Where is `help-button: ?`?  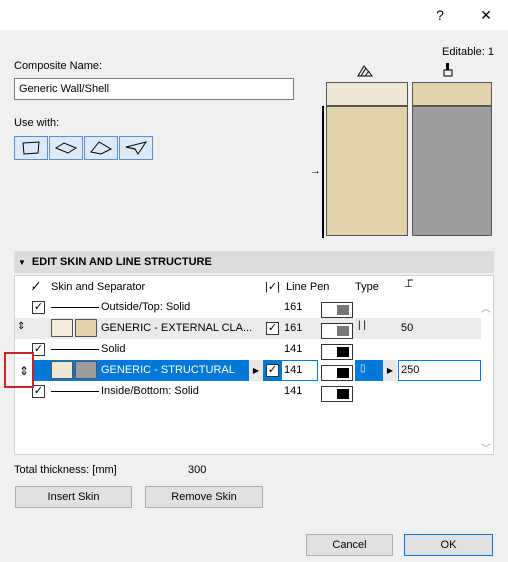 help-button: ? is located at coordinates (440, 15).